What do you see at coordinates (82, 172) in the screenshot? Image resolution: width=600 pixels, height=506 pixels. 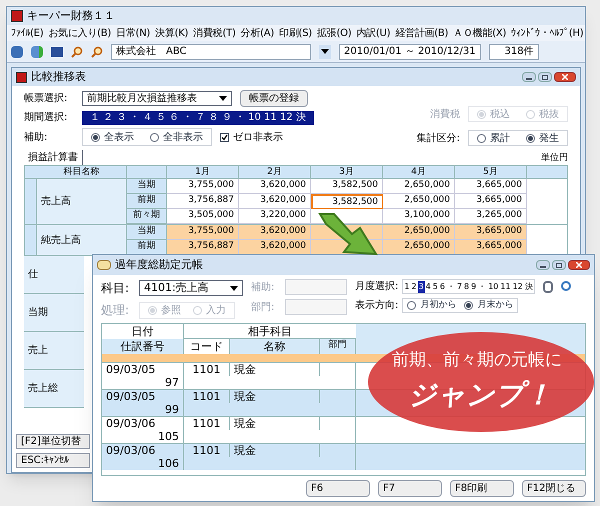 I see `column-header: 科目名称` at bounding box center [82, 172].